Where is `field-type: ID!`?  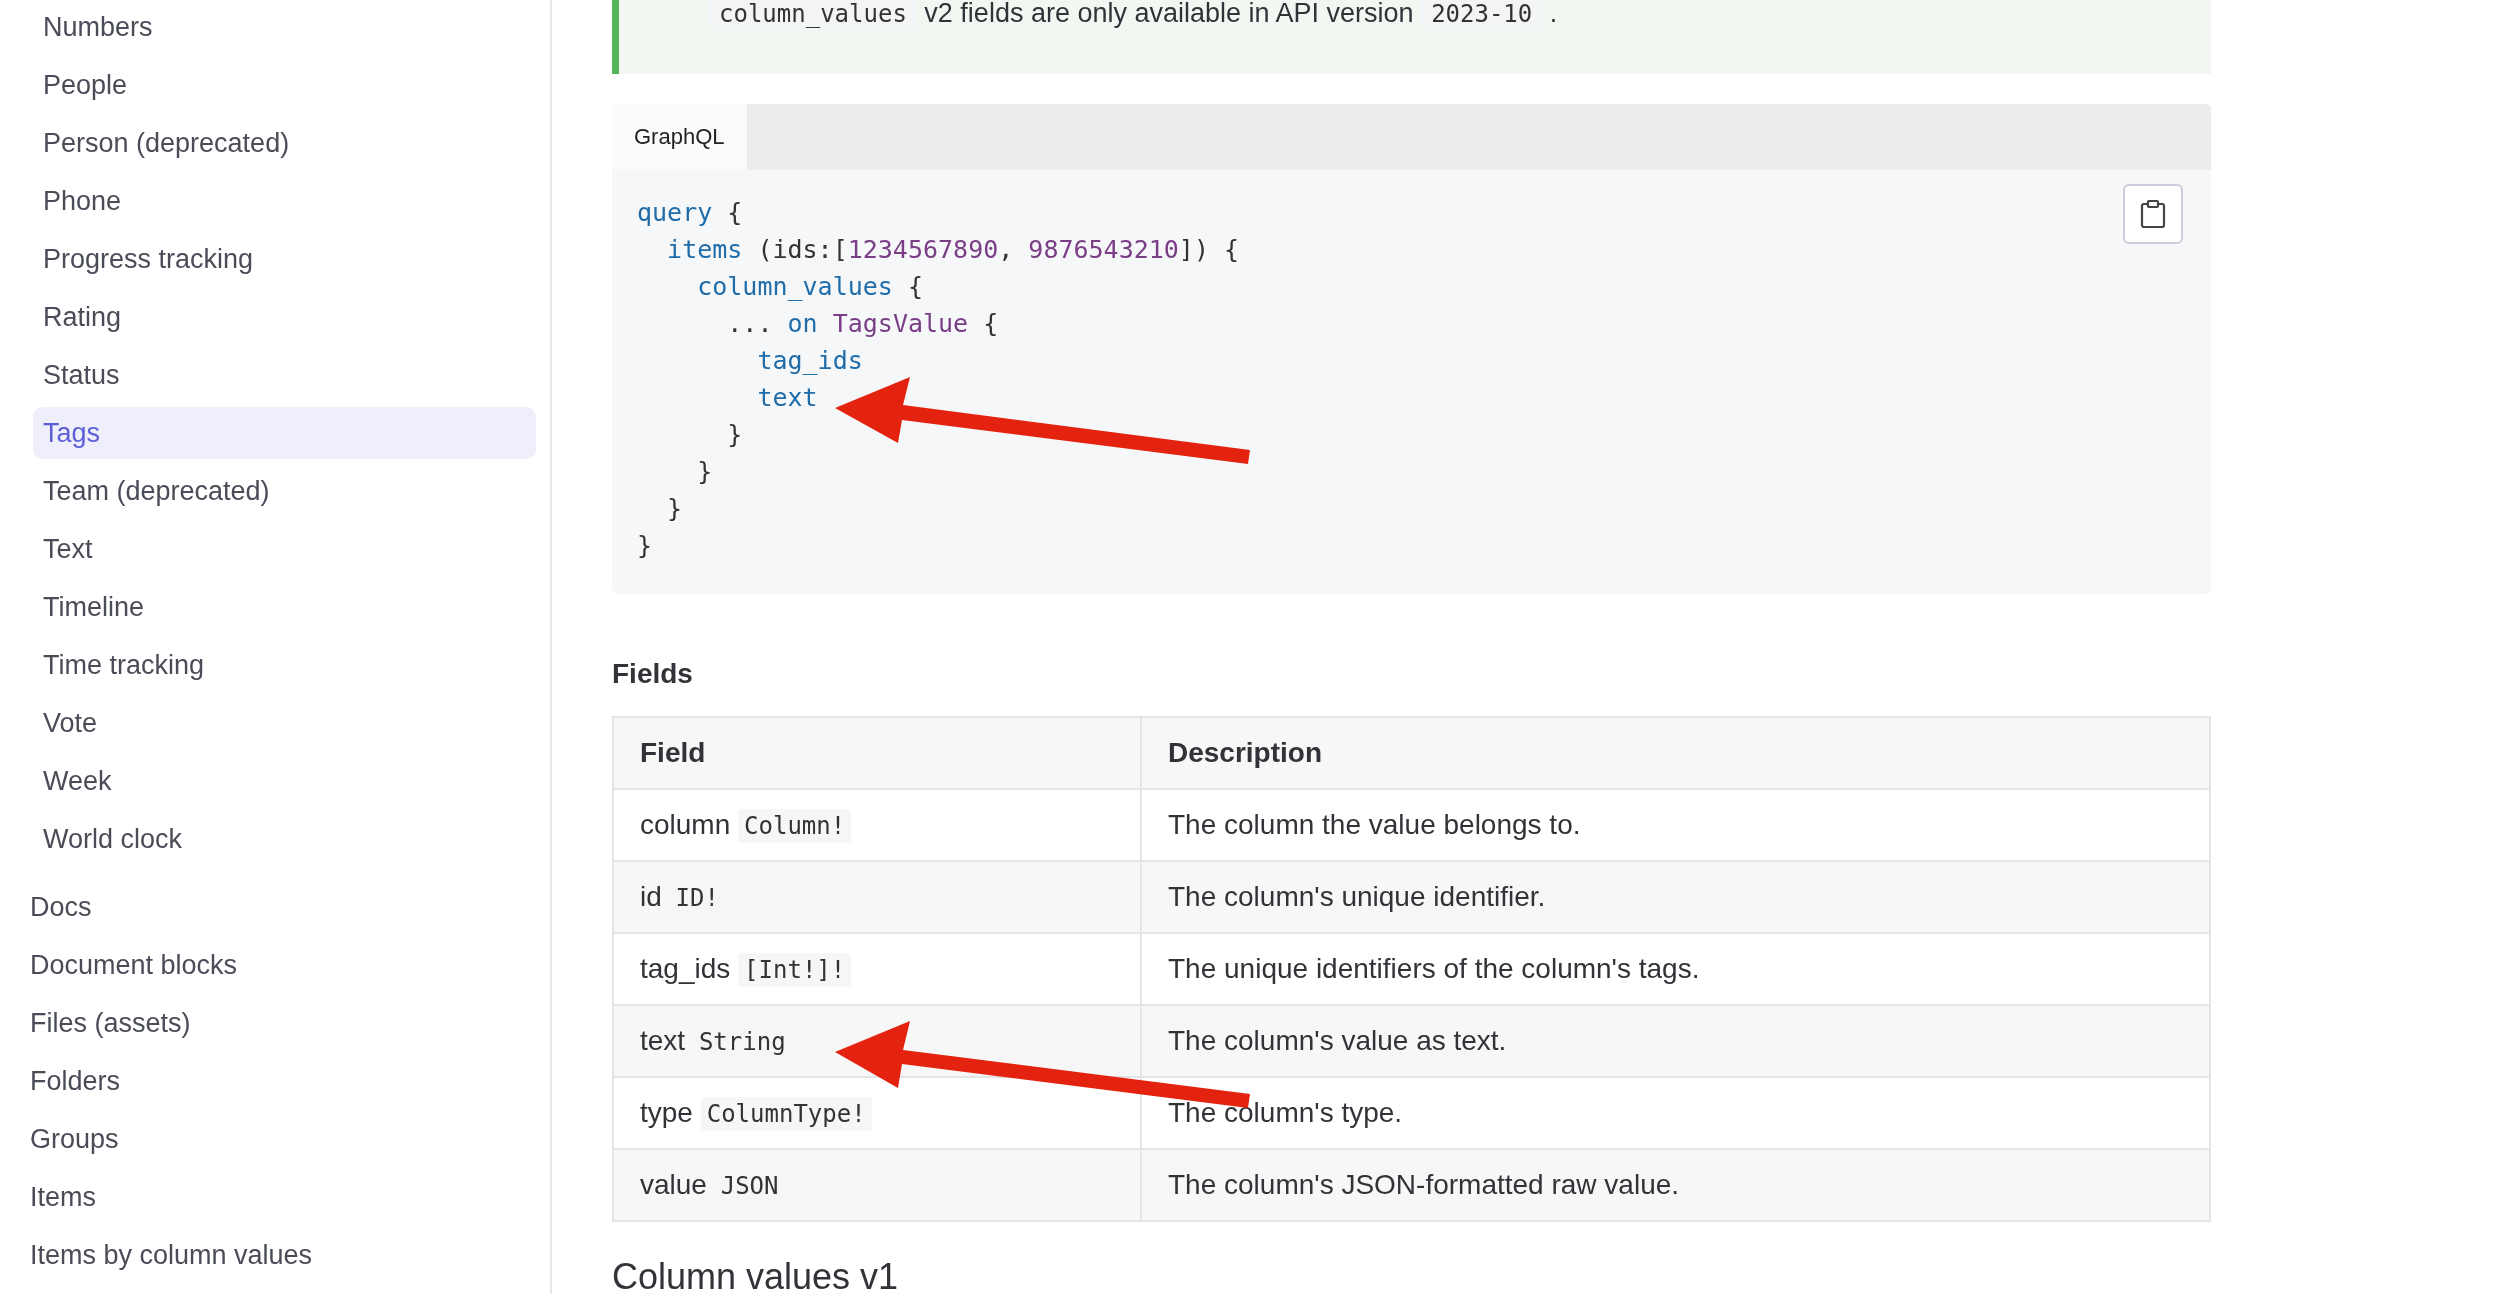
field-type: ID! is located at coordinates (697, 898).